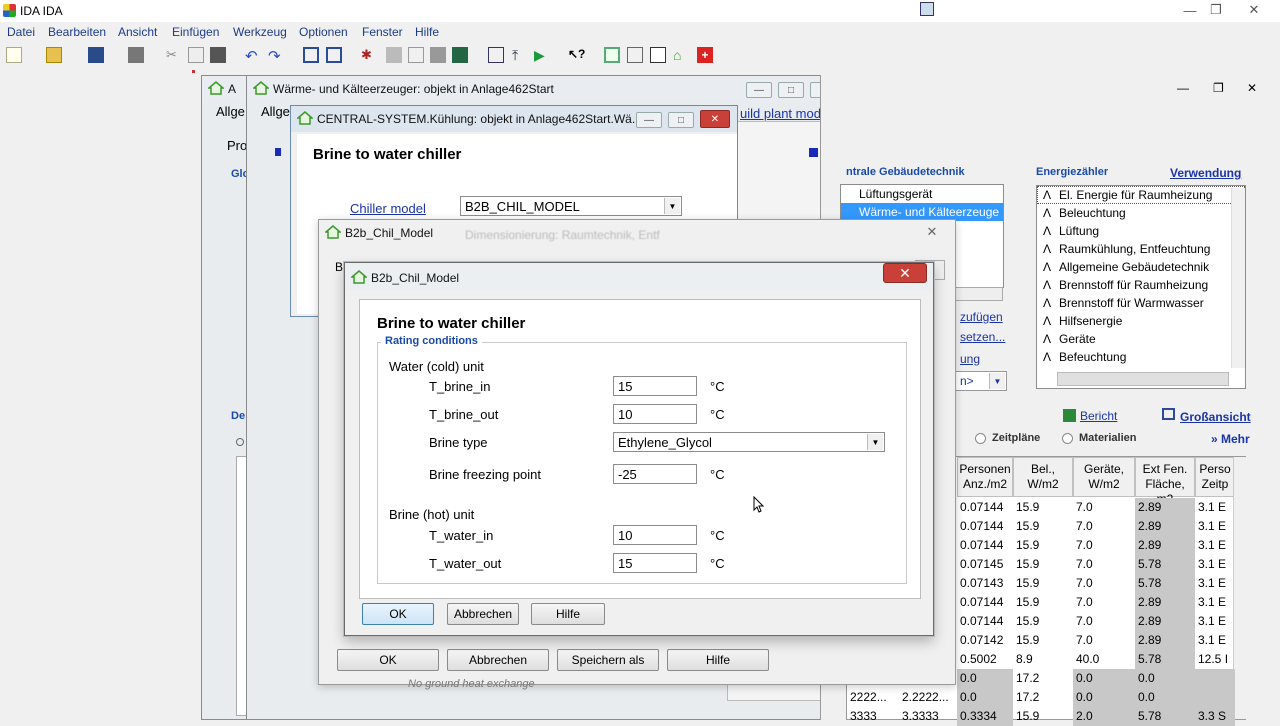  What do you see at coordinates (1141, 321) in the screenshot?
I see `list-item: Λ Hilfsenergie` at bounding box center [1141, 321].